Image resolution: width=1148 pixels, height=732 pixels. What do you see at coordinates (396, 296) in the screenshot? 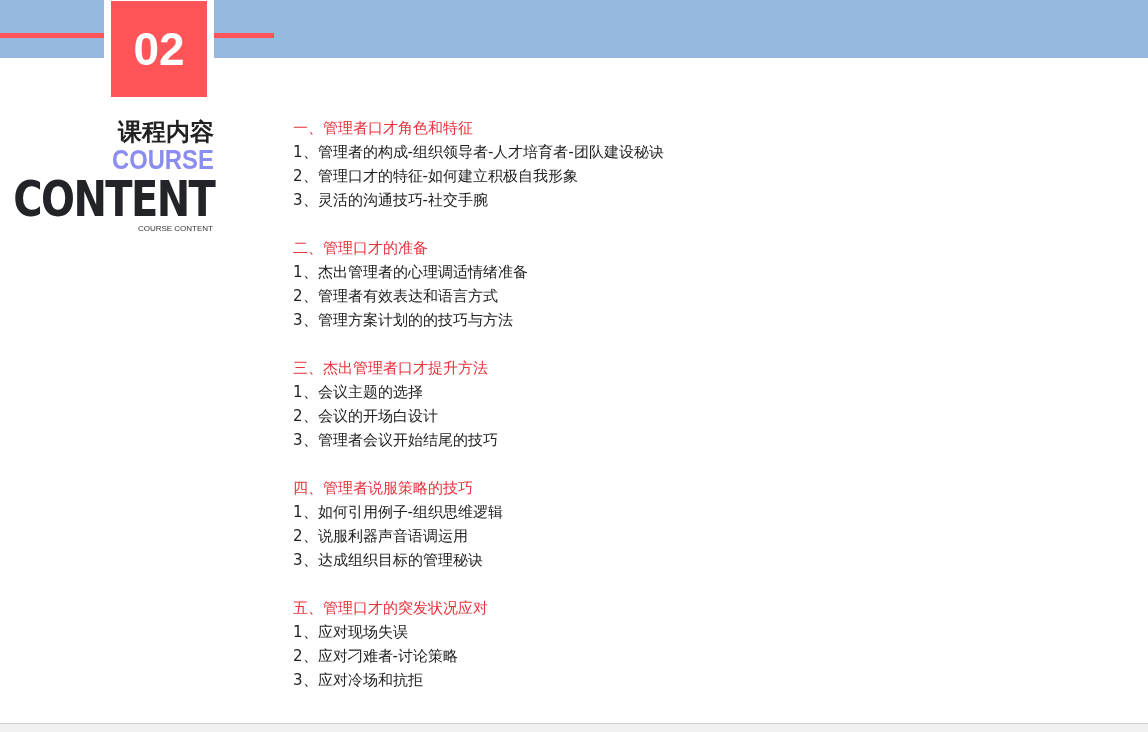
I see `list-item: 2、管理者有效表达和语言方式` at bounding box center [396, 296].